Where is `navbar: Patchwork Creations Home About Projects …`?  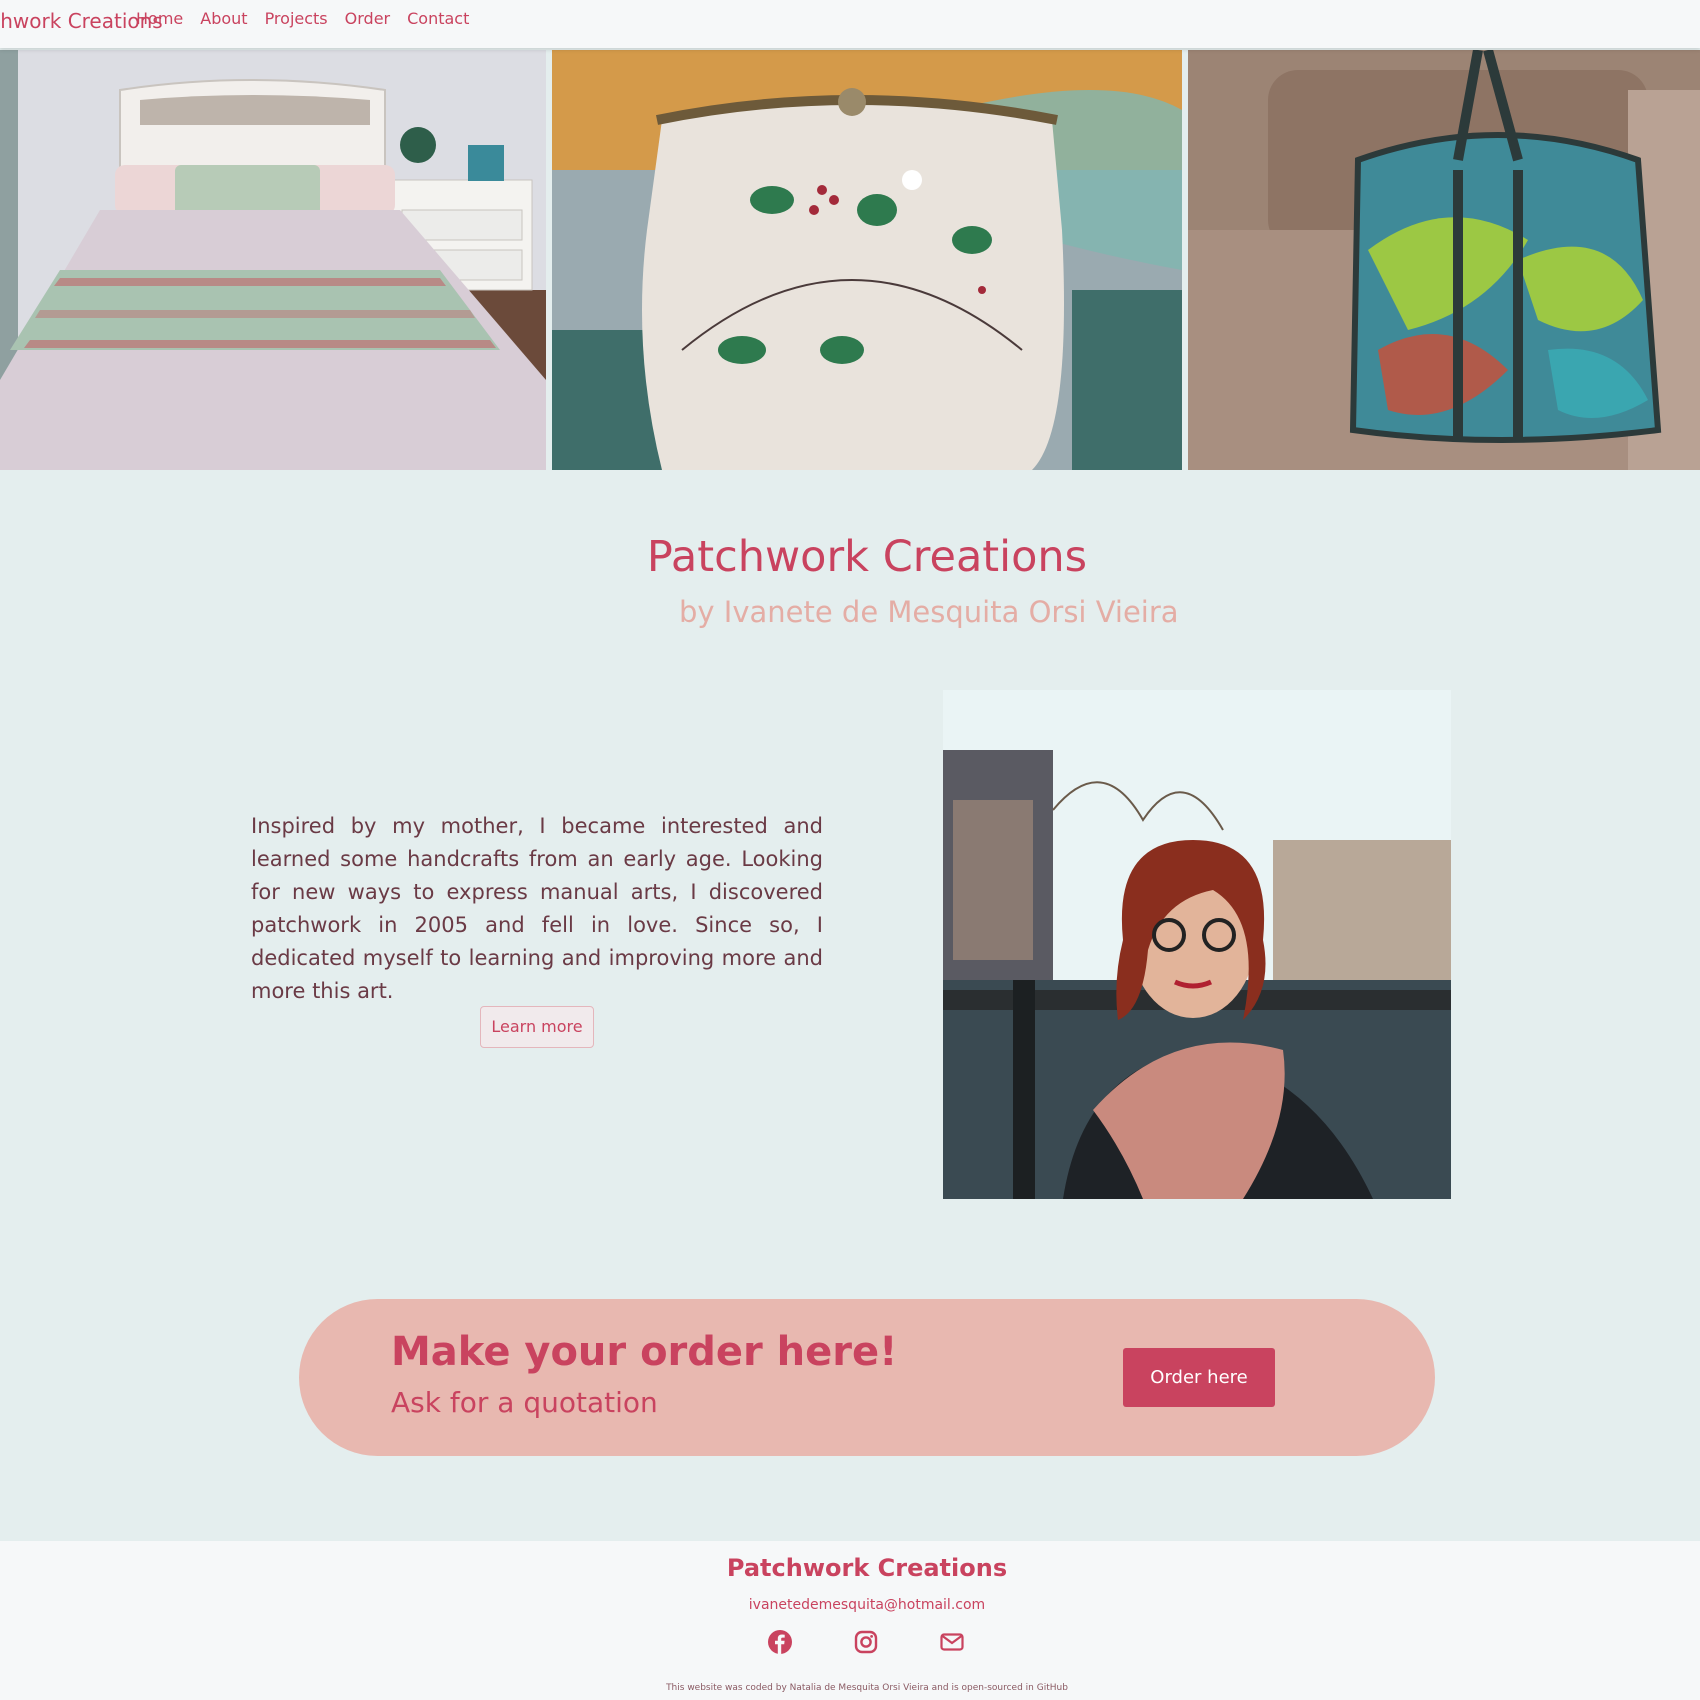 navbar: Patchwork Creations Home About Projects … is located at coordinates (850, 24).